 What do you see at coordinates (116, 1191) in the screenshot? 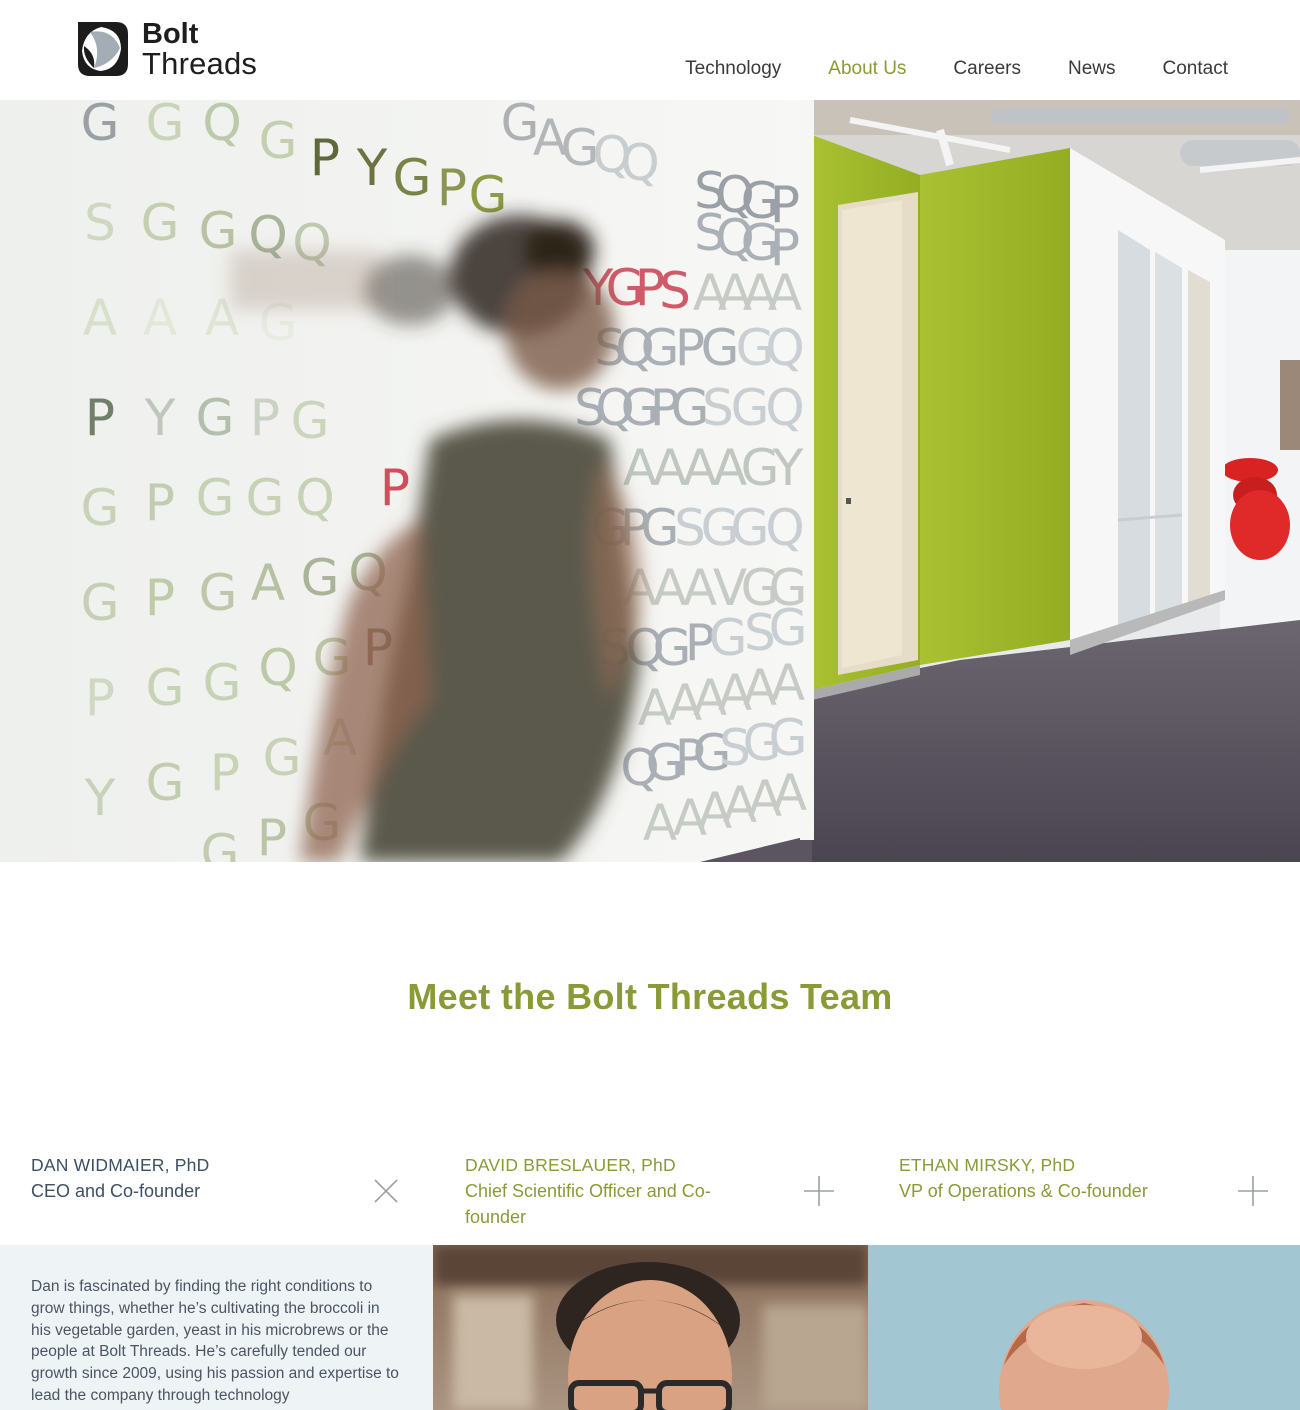
I see `member-role: CEO and Co-founder` at bounding box center [116, 1191].